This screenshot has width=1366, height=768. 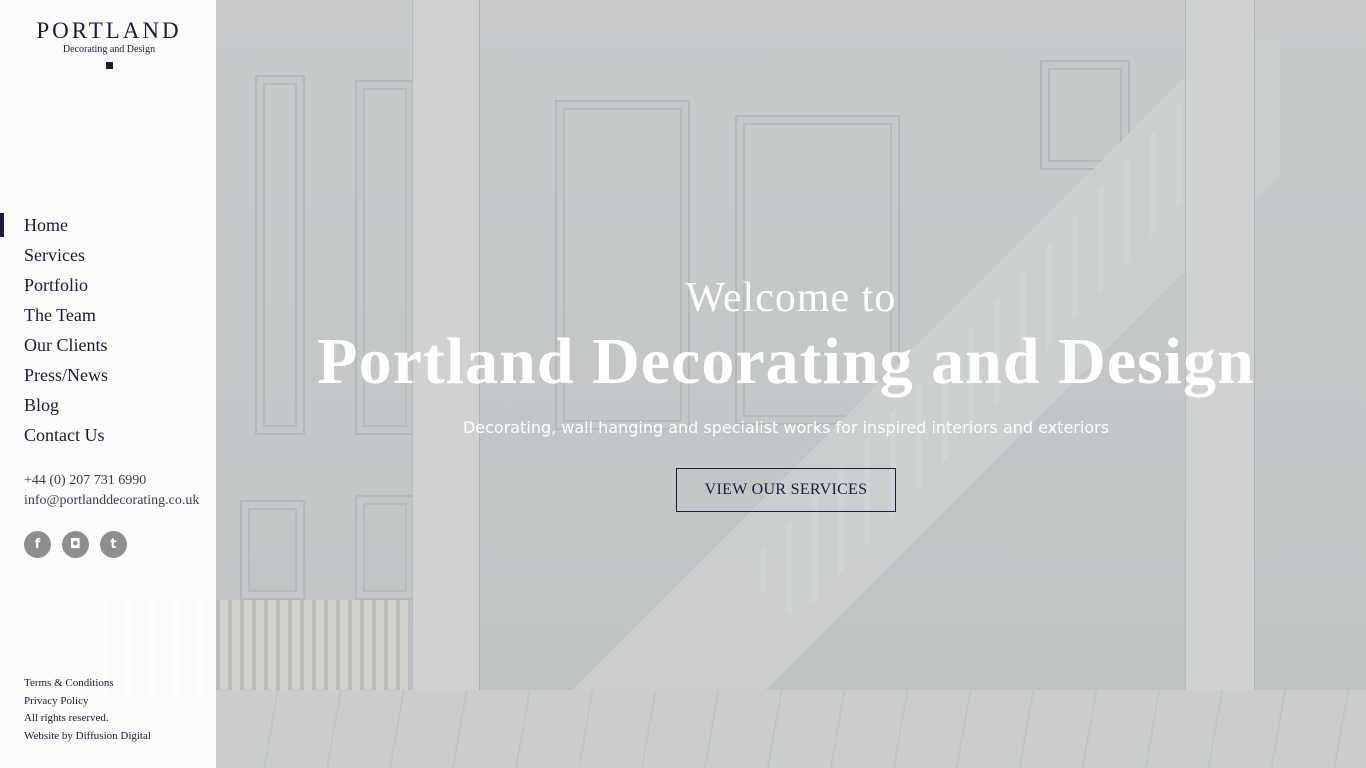 What do you see at coordinates (87, 684) in the screenshot?
I see `terms-link: Terms & Conditions` at bounding box center [87, 684].